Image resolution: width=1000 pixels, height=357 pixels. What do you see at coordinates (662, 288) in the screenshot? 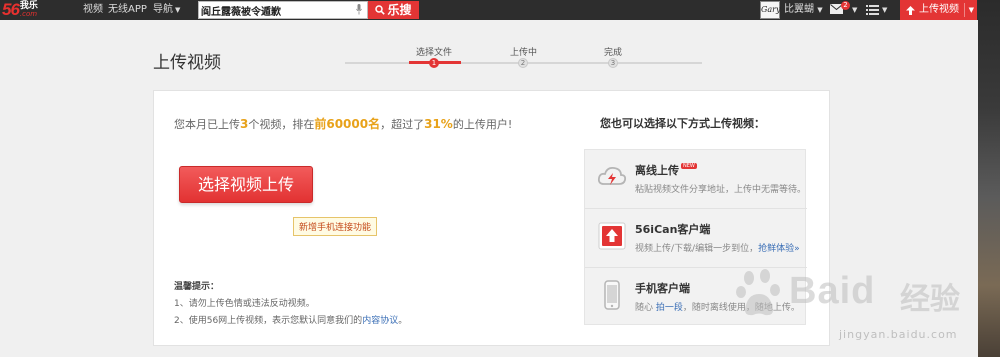
I see `alt-method-name: 手机客户端` at bounding box center [662, 288].